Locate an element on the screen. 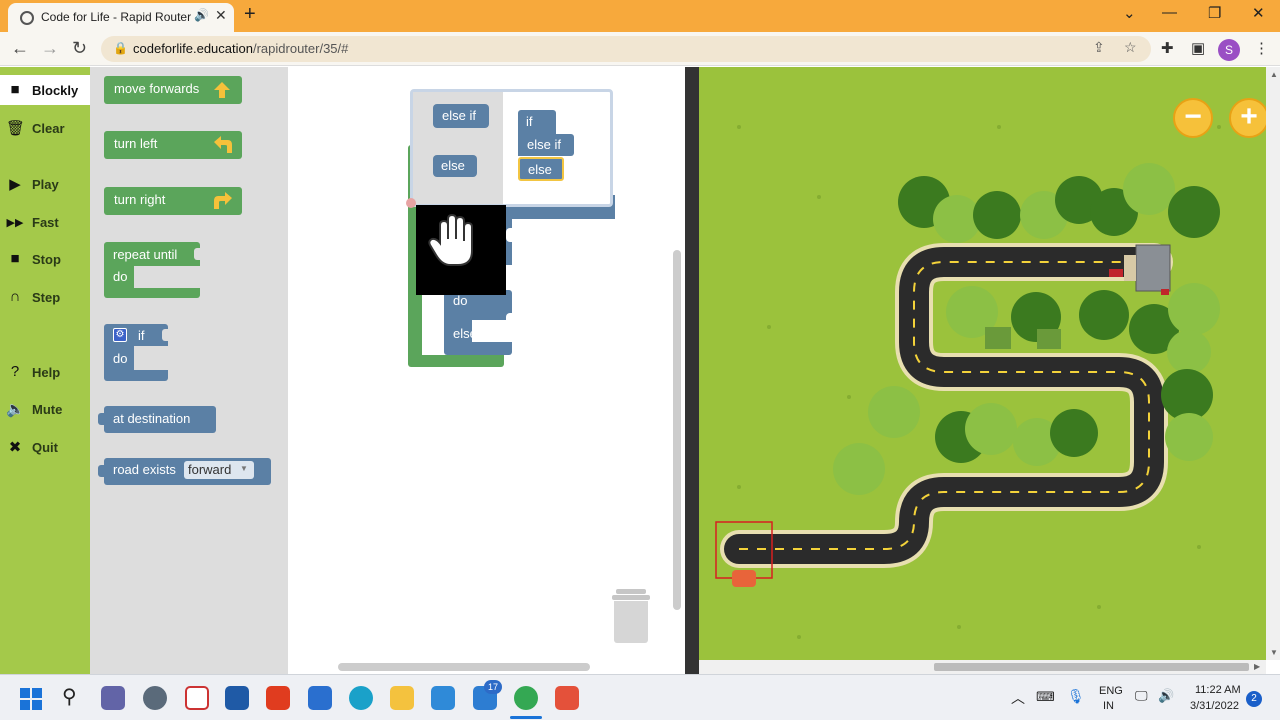 The height and width of the screenshot is (720, 1280). office-icon is located at coordinates (278, 698).